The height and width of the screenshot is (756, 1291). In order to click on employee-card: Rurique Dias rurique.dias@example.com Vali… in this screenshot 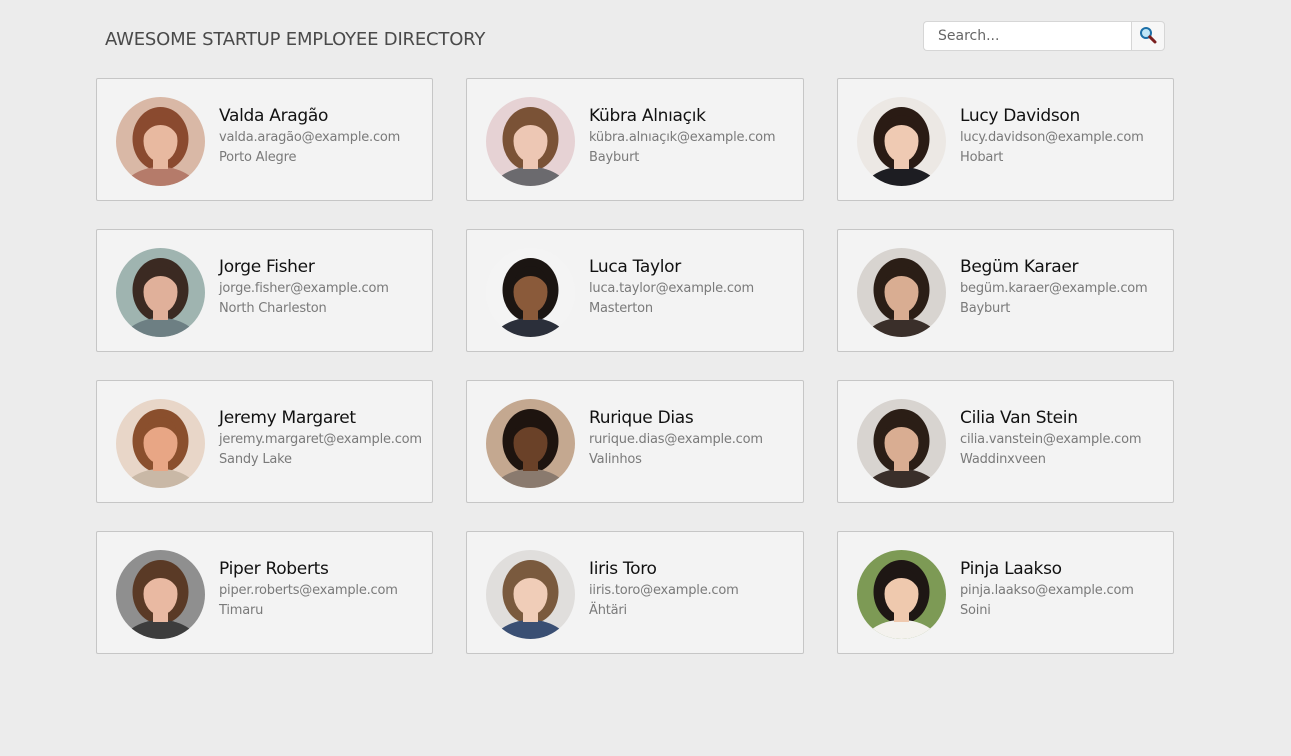, I will do `click(635, 441)`.